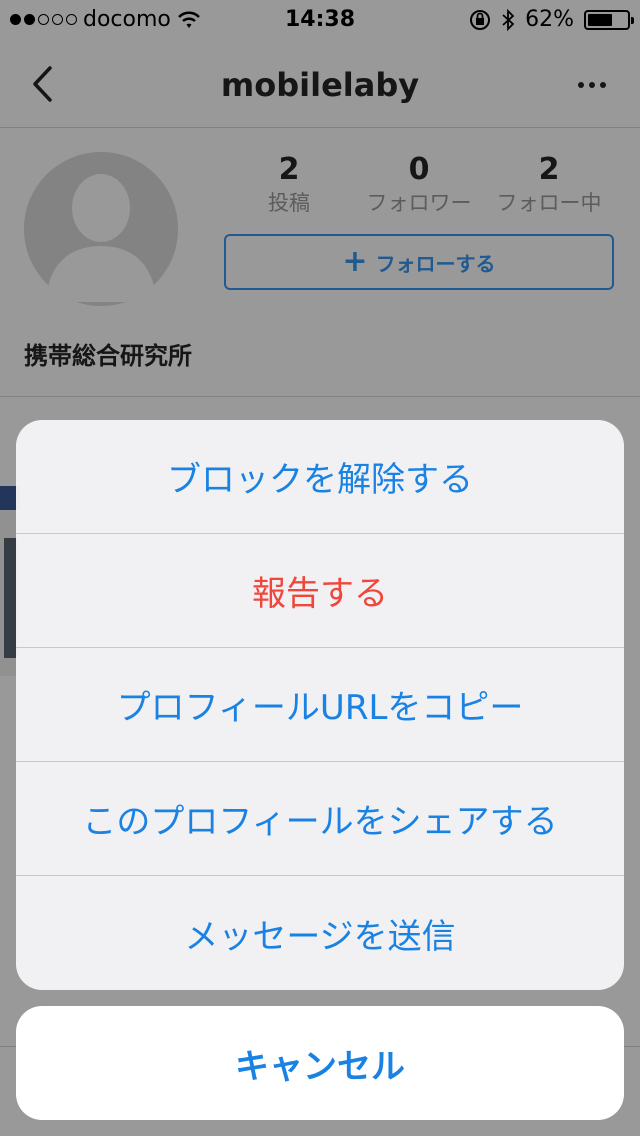 The height and width of the screenshot is (1136, 640). I want to click on share-profile-button: このプロフィールをシェアする, so click(320, 819).